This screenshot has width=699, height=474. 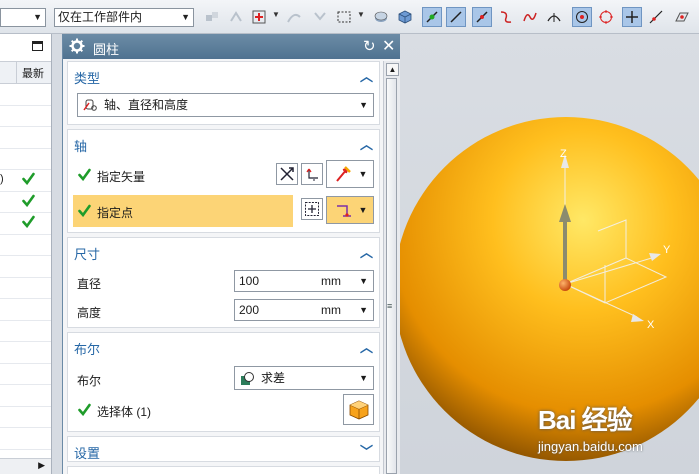 I want to click on y-axis-label: Y, so click(x=667, y=250).